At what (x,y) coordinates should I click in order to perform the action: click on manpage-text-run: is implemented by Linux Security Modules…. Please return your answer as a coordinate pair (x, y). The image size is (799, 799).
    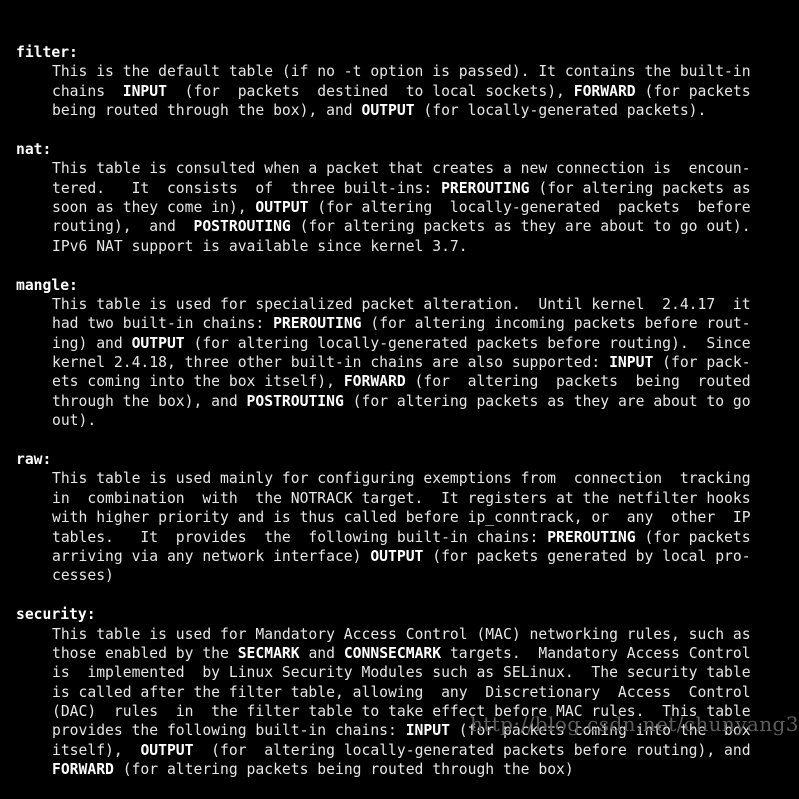
    Looking at the image, I should click on (401, 673).